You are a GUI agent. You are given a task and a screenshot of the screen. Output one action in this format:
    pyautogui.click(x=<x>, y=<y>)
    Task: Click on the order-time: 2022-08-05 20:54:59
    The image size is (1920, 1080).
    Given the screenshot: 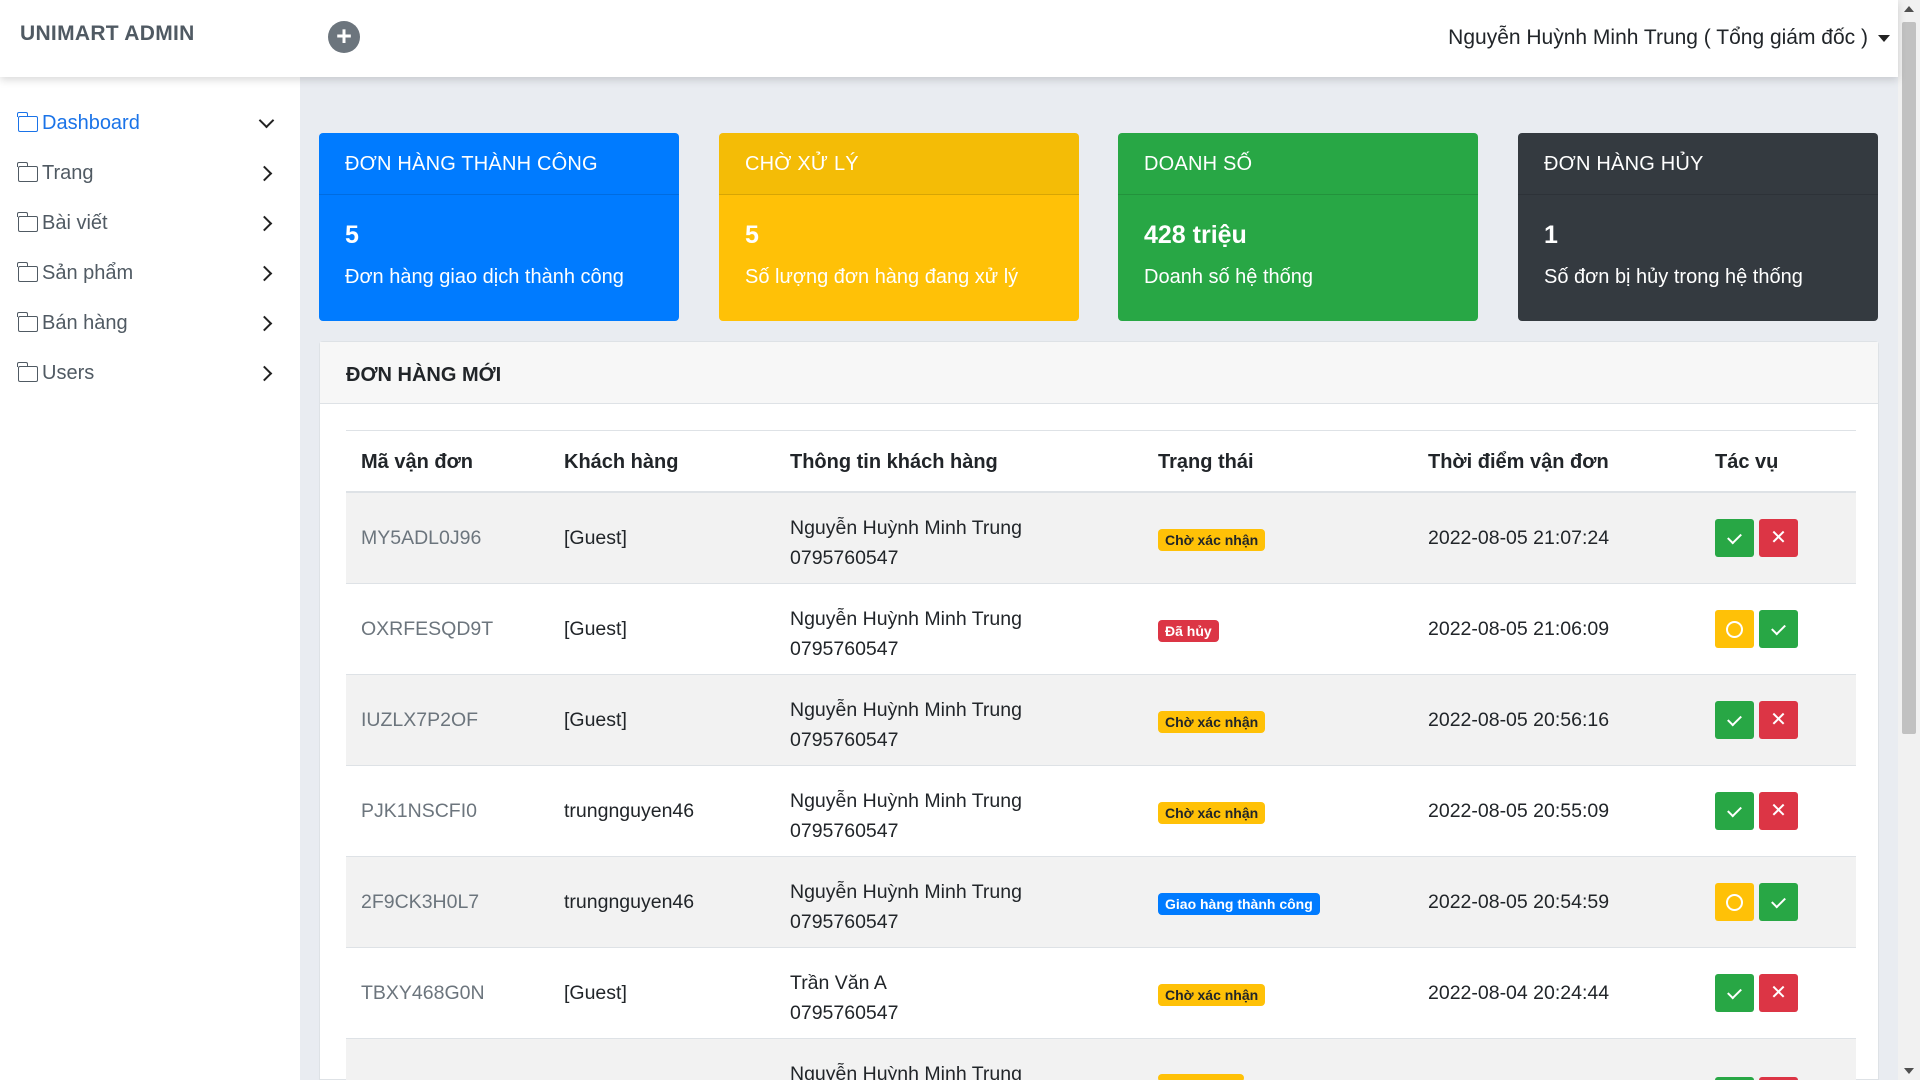 What is the action you would take?
    pyautogui.click(x=1519, y=902)
    